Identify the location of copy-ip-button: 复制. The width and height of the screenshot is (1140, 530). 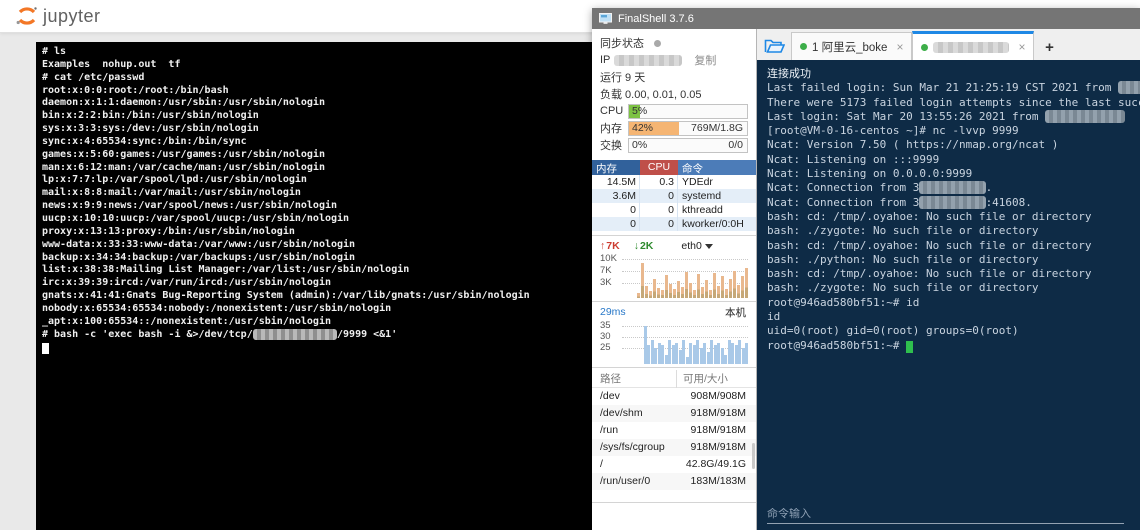
(705, 60).